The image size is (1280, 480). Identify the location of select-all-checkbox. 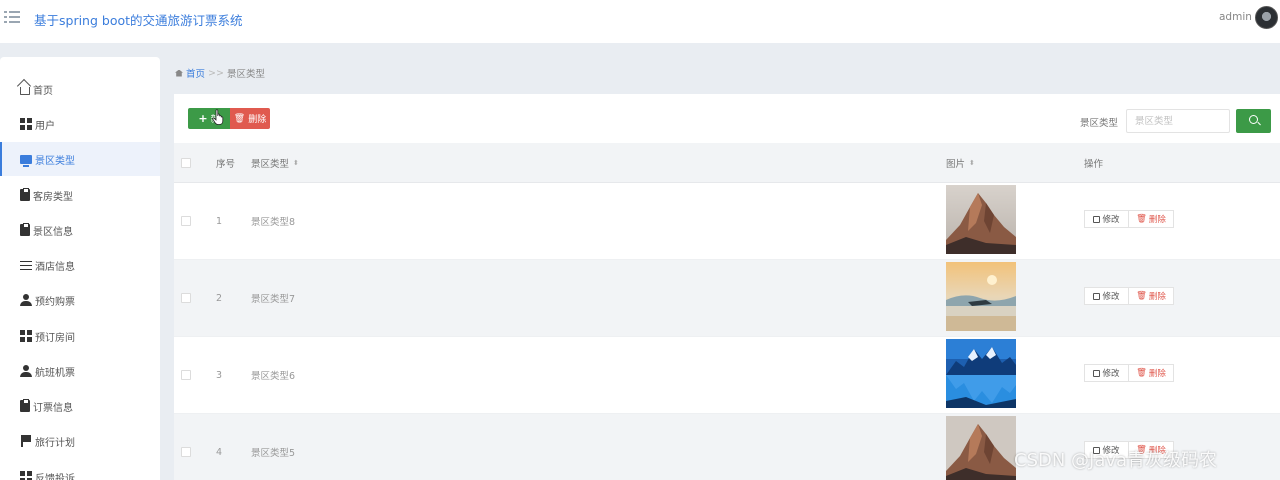
(186, 162).